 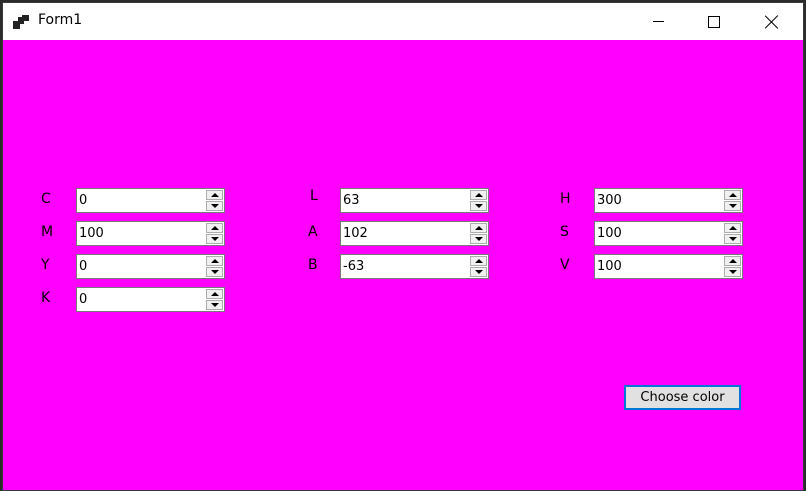 I want to click on spin-h-up-button, so click(x=732, y=195).